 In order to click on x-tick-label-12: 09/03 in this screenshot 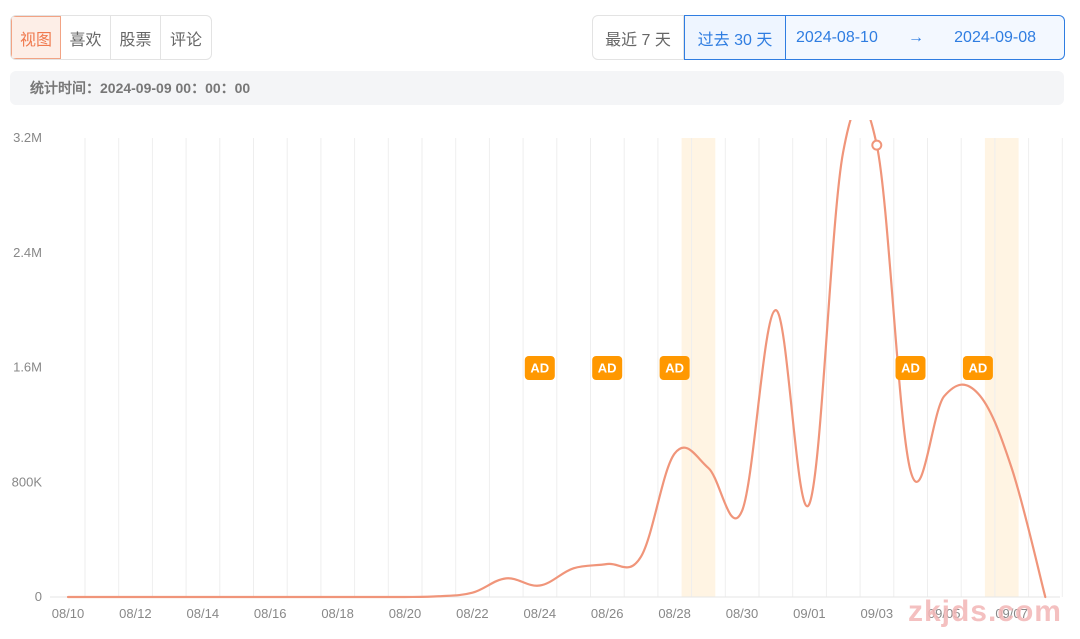, I will do `click(877, 613)`.